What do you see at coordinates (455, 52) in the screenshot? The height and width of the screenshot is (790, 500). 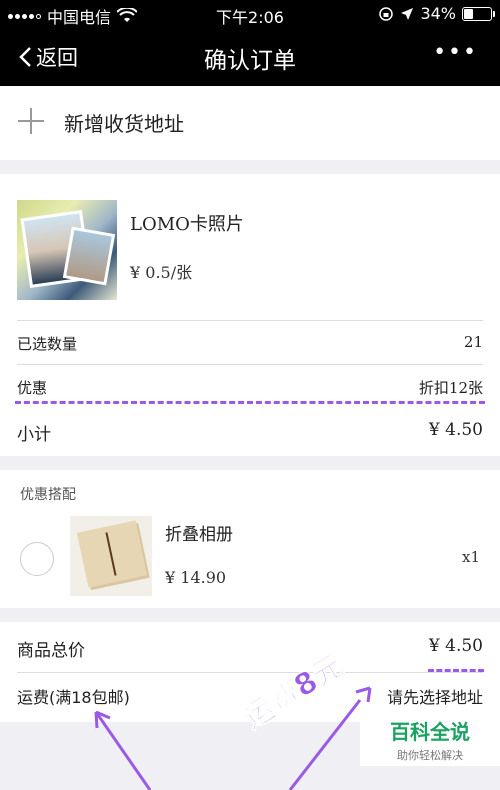 I see `more-menu-button: •••` at bounding box center [455, 52].